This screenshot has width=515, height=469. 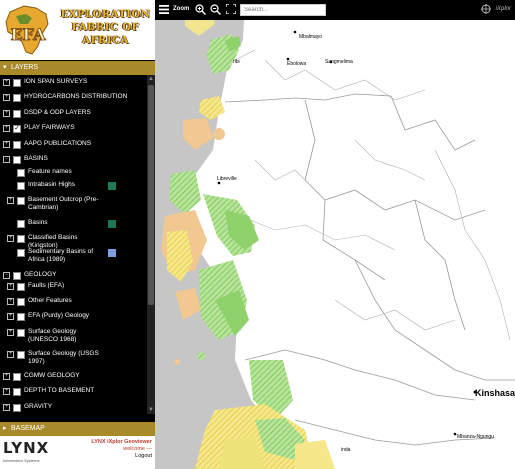 I want to click on layer-label: DSDP & ODP LAYERS, so click(x=57, y=112).